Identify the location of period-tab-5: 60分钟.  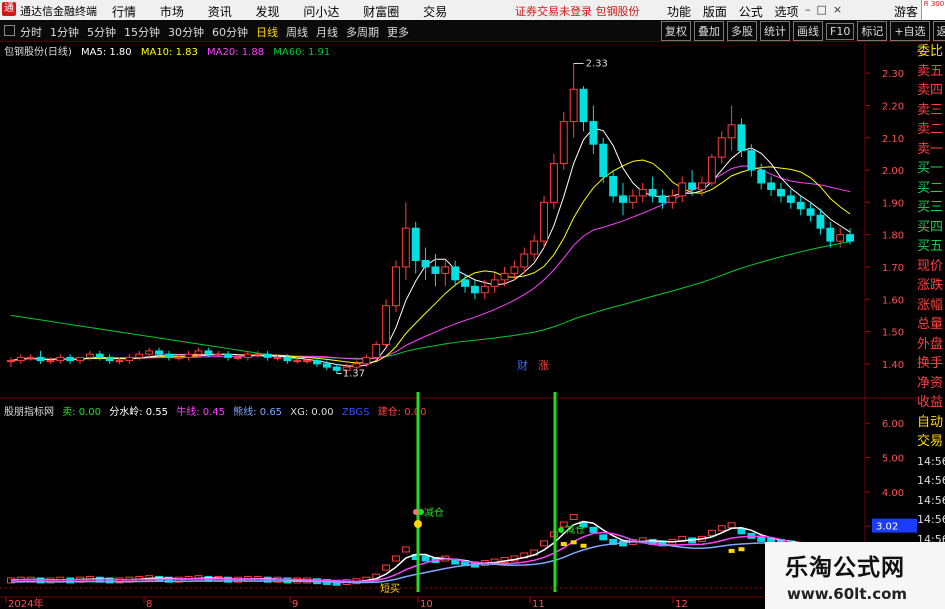
(230, 32).